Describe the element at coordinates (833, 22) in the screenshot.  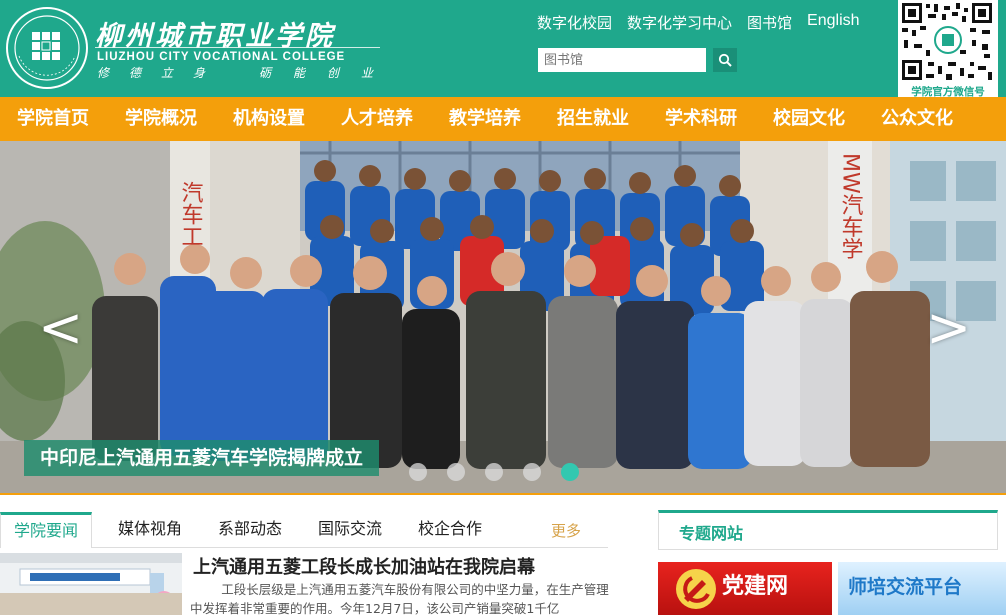
I see `link-english: English` at that location.